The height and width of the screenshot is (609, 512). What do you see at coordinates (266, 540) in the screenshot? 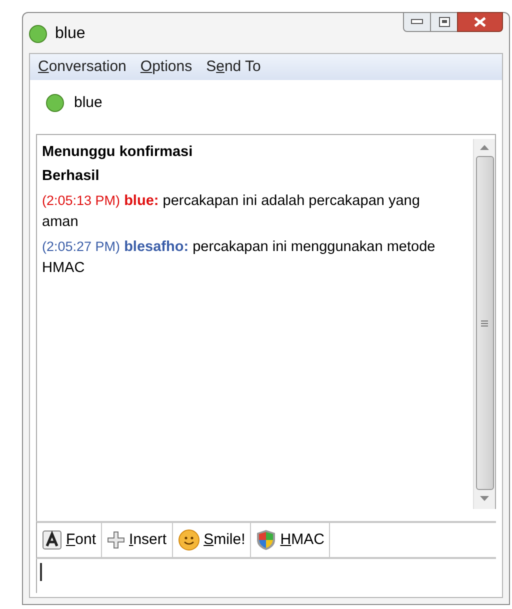
I see `shield-icon` at bounding box center [266, 540].